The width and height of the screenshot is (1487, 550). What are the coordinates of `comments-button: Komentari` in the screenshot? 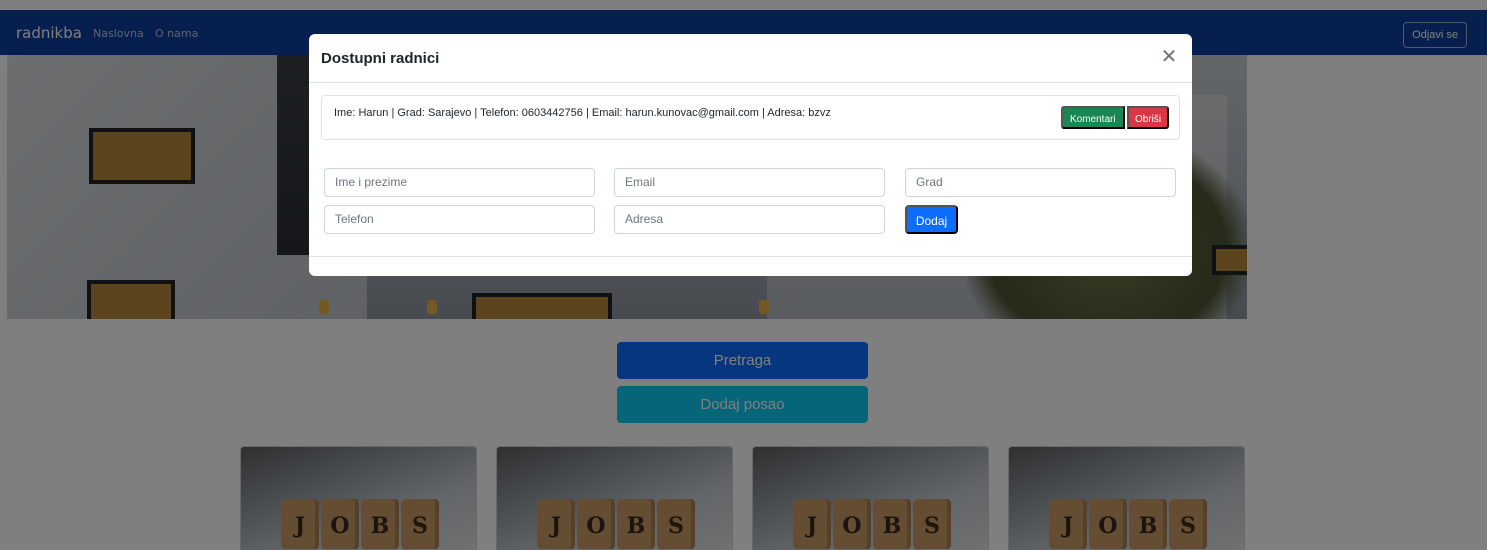 It's located at (1093, 117).